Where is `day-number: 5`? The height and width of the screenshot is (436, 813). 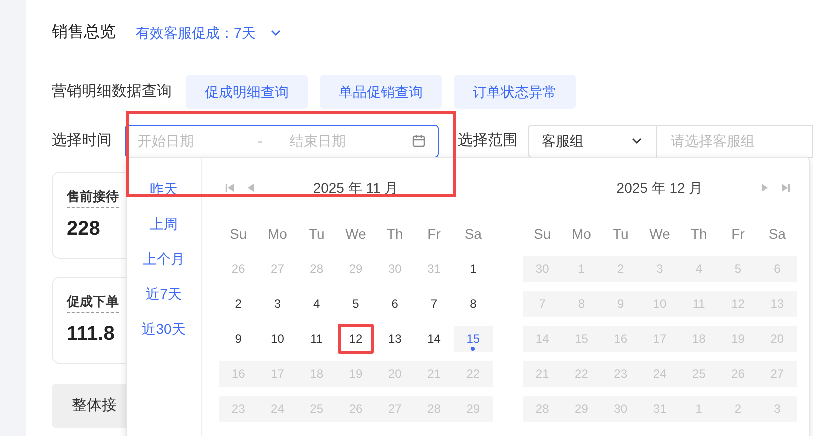 day-number: 5 is located at coordinates (356, 304).